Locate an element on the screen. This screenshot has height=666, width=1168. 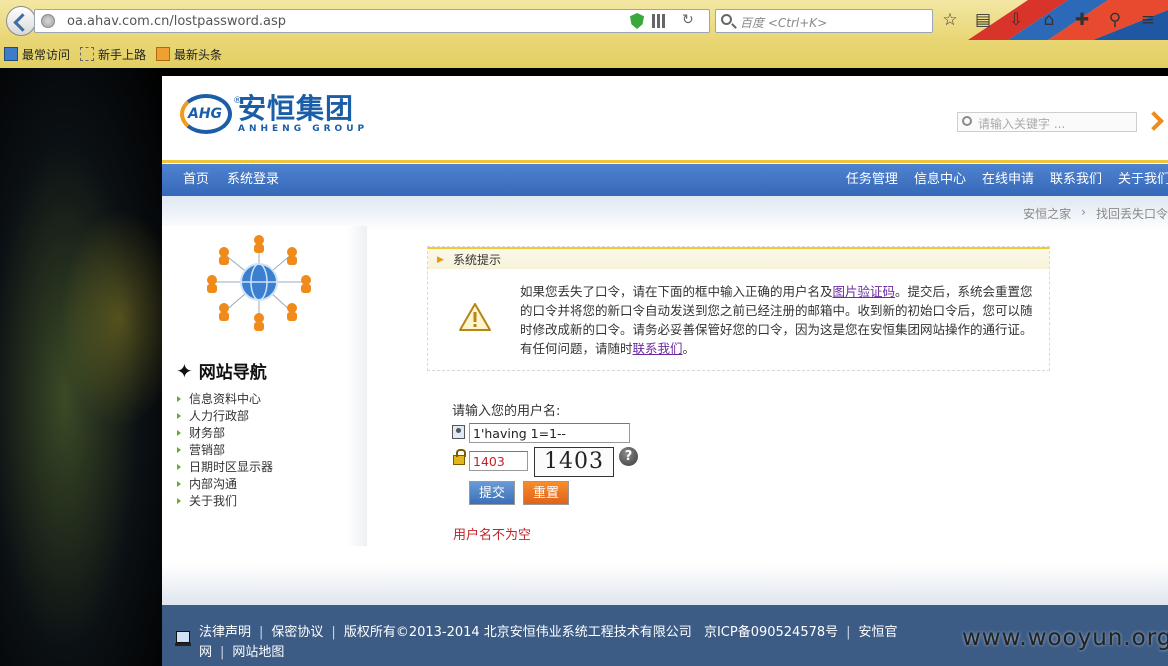
bookmark-label: 新手上路 is located at coordinates (122, 54).